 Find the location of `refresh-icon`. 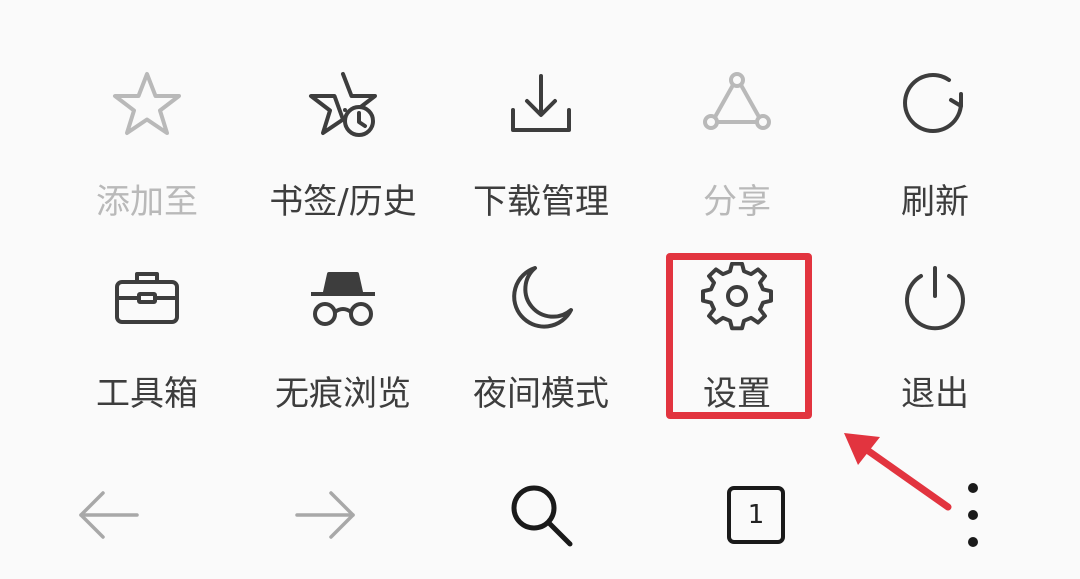

refresh-icon is located at coordinates (935, 106).